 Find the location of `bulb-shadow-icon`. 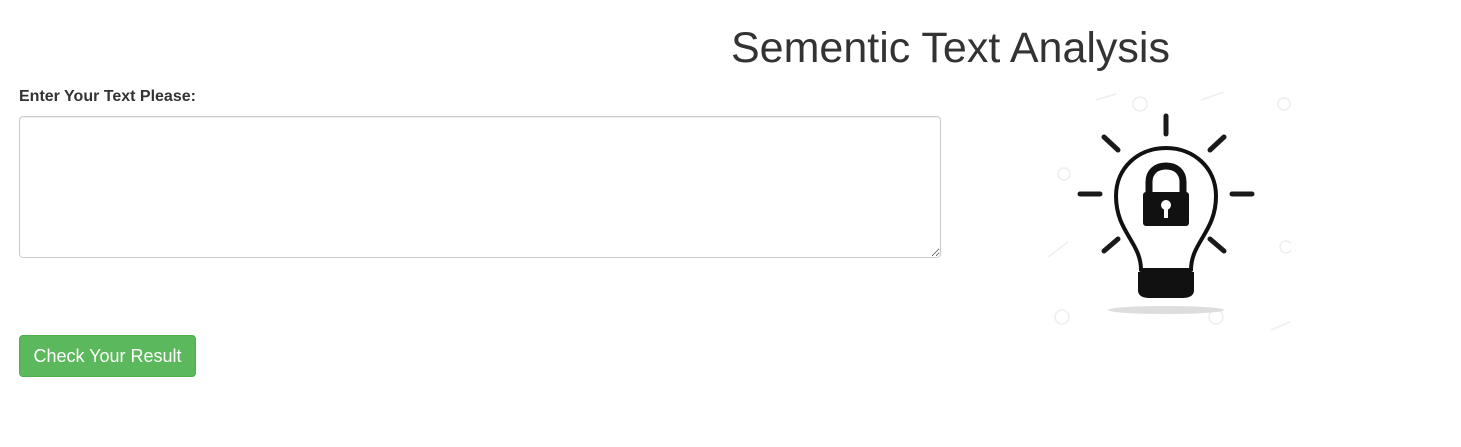

bulb-shadow-icon is located at coordinates (1166, 310).